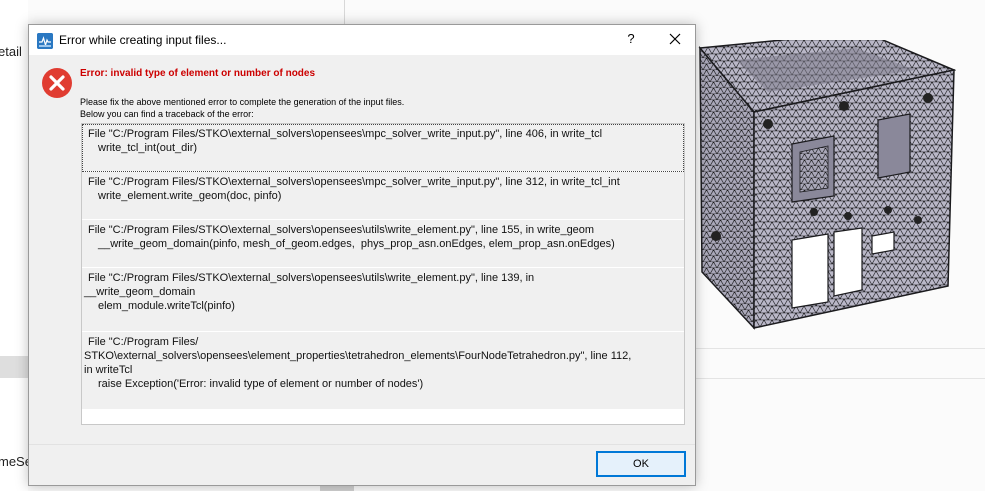 The height and width of the screenshot is (491, 985). Describe the element at coordinates (14, 245) in the screenshot. I see `background-left-panel` at that location.